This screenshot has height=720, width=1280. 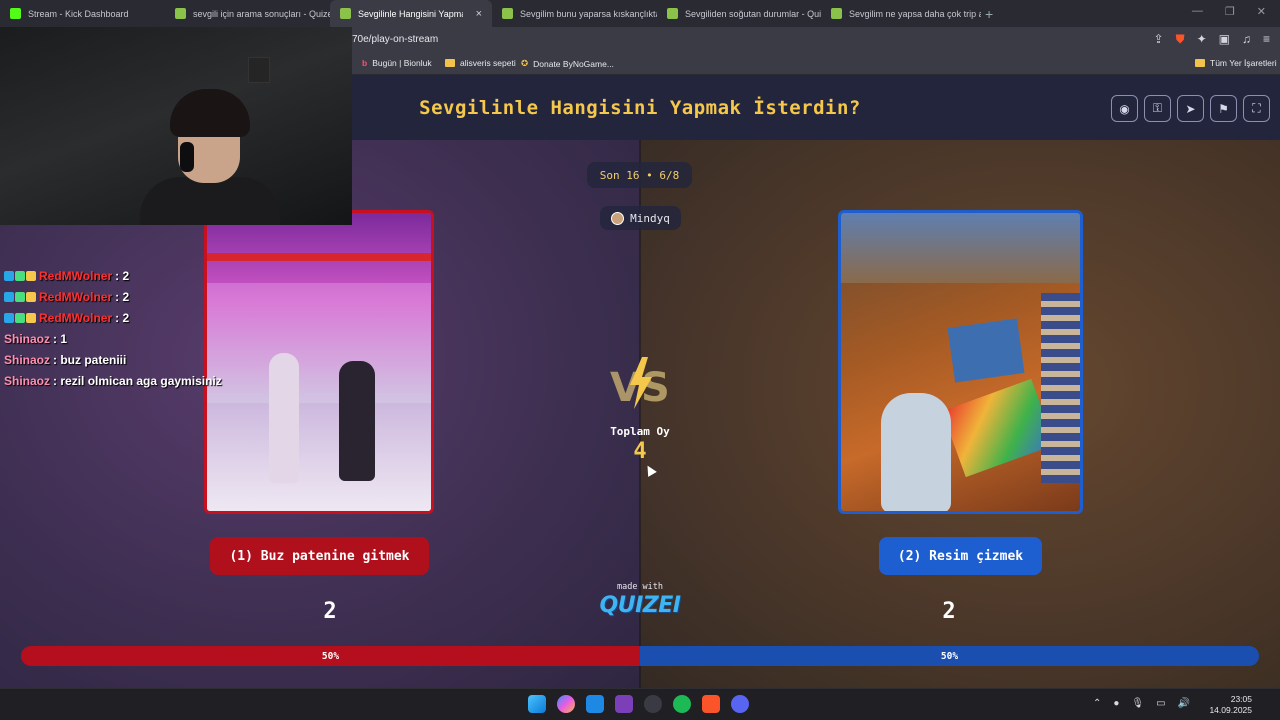 I want to click on window-controls: — ❐ ✕, so click(x=1229, y=11).